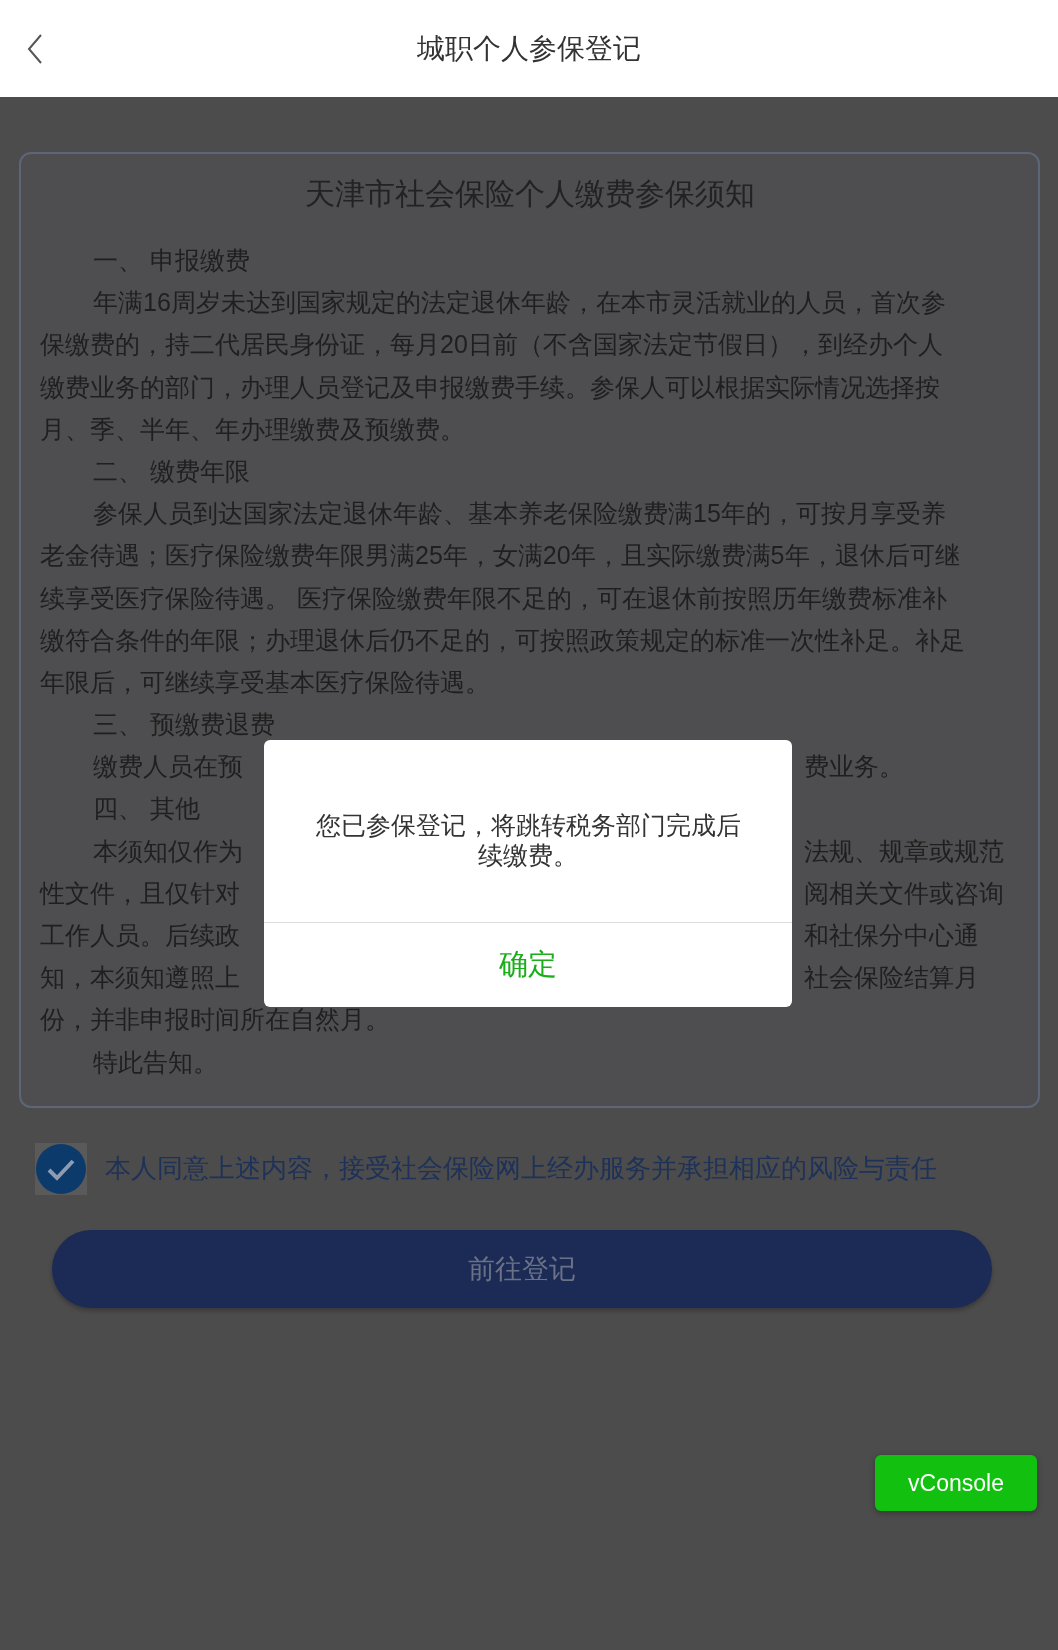 The height and width of the screenshot is (1650, 1058). What do you see at coordinates (522, 1268) in the screenshot?
I see `register-button: 前往登记` at bounding box center [522, 1268].